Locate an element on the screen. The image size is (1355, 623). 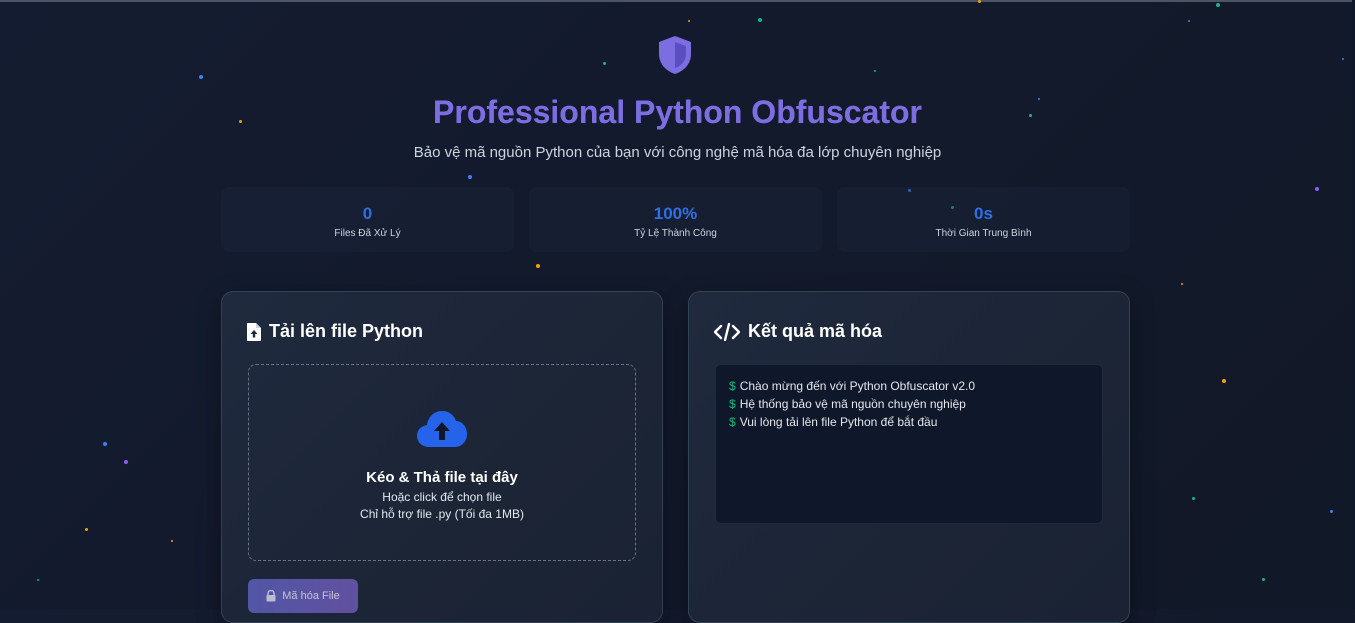
stat-success-rate: 100% Tỷ Lệ Thành Công is located at coordinates (675, 219).